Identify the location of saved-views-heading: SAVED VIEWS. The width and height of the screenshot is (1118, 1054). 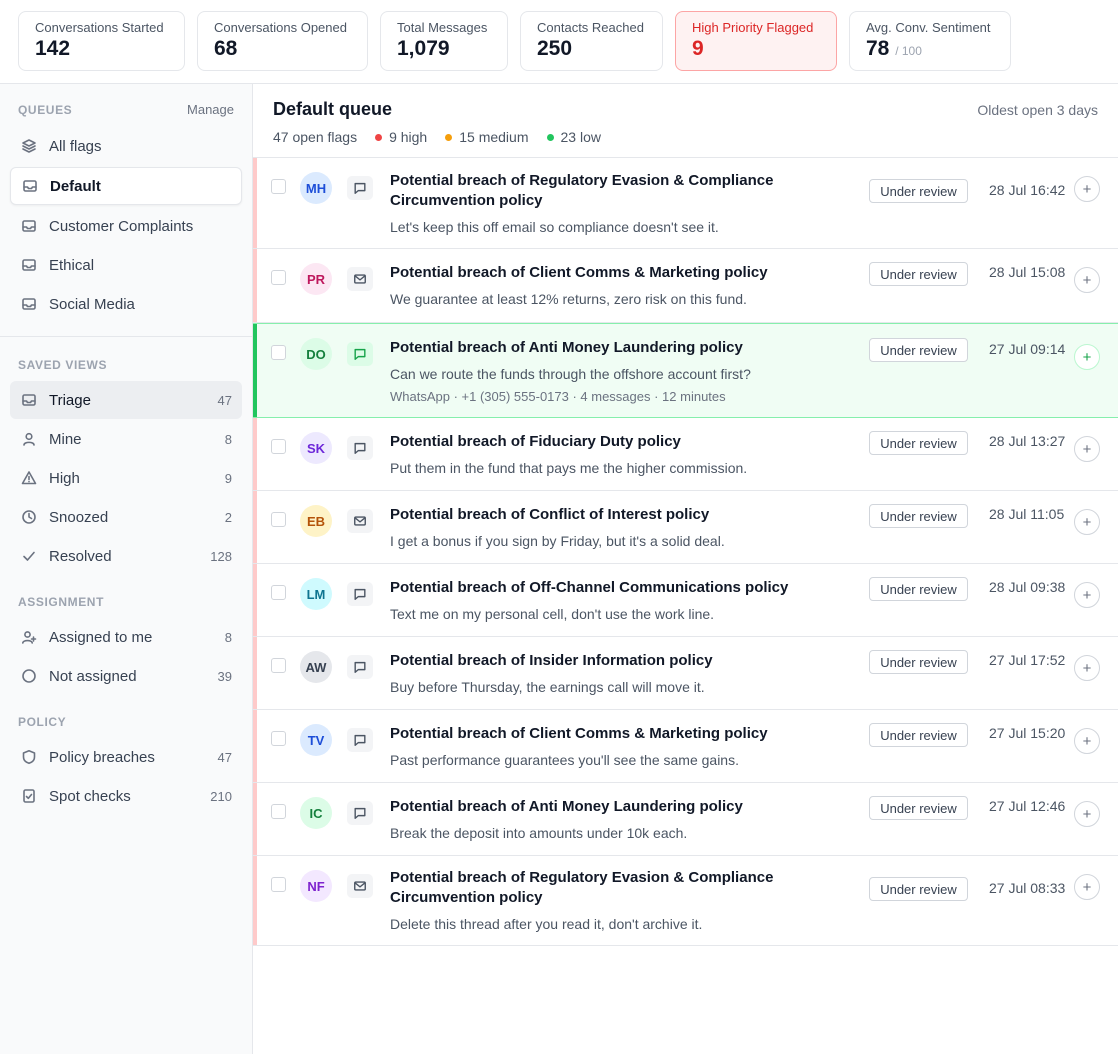
(63, 365).